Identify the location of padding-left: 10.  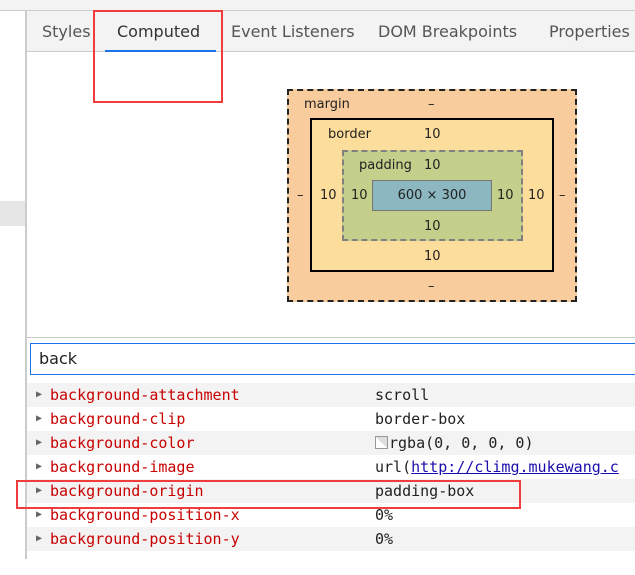
(359, 195).